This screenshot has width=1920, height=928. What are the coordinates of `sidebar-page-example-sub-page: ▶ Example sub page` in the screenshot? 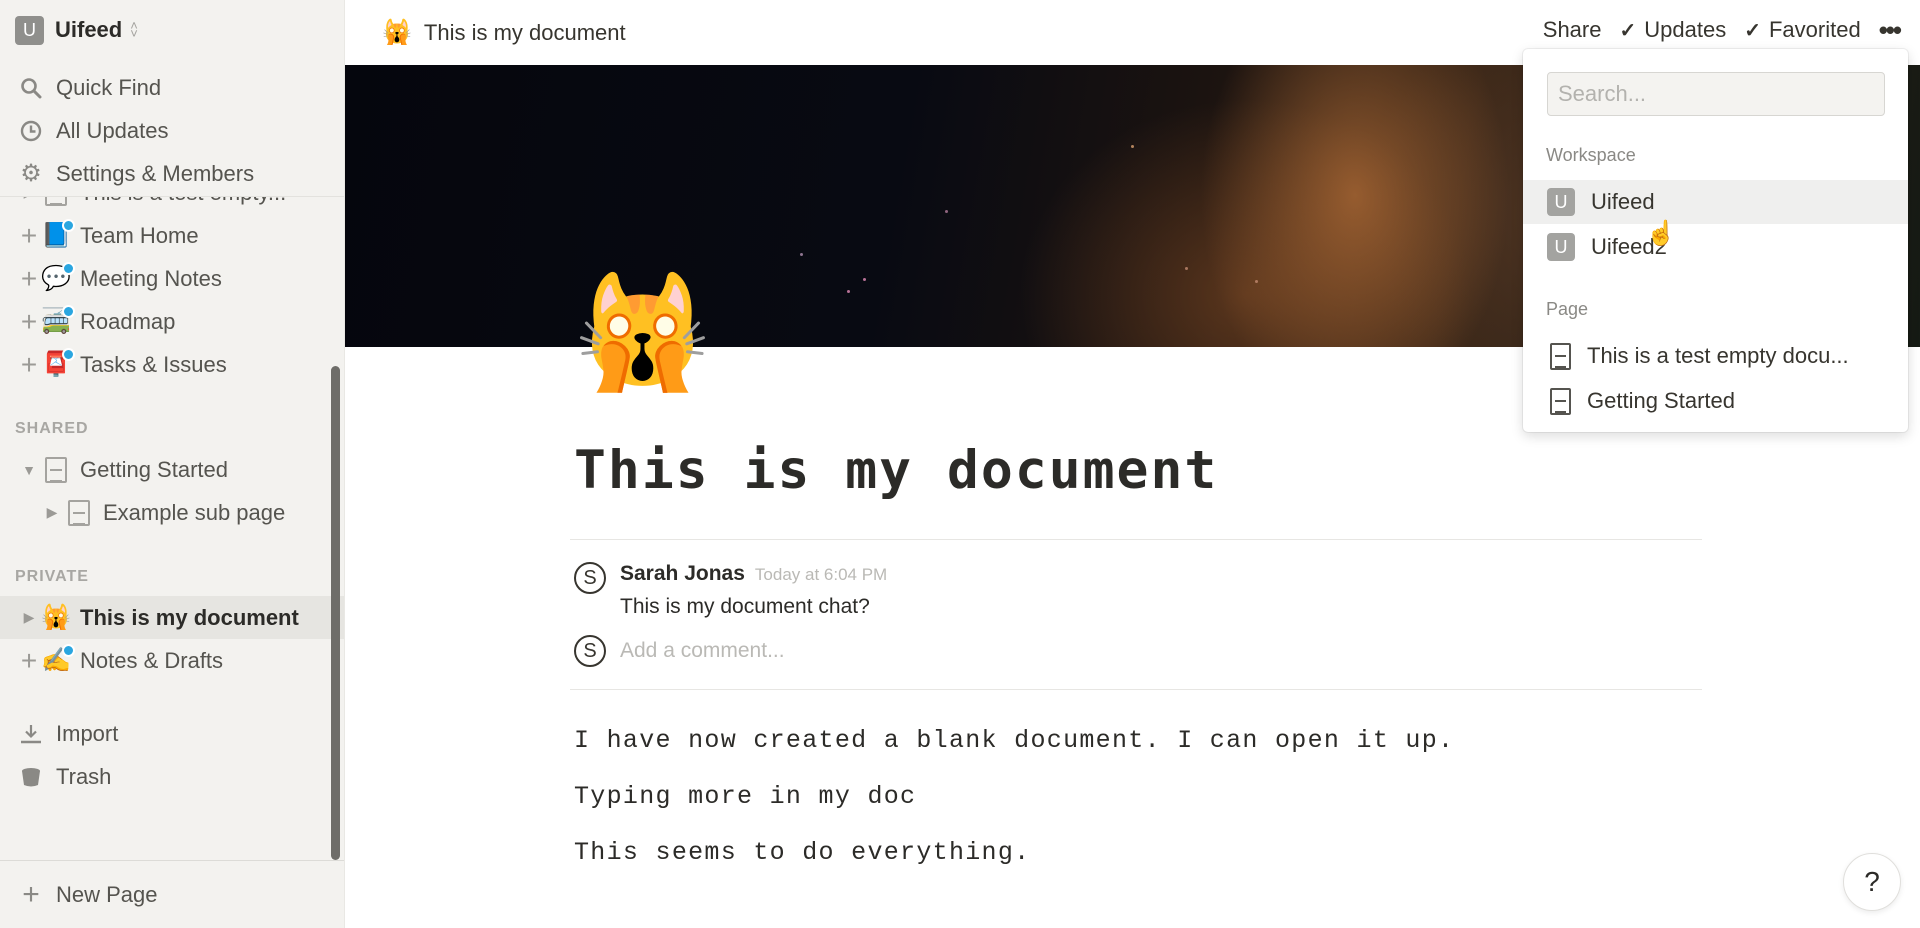 It's located at (172, 512).